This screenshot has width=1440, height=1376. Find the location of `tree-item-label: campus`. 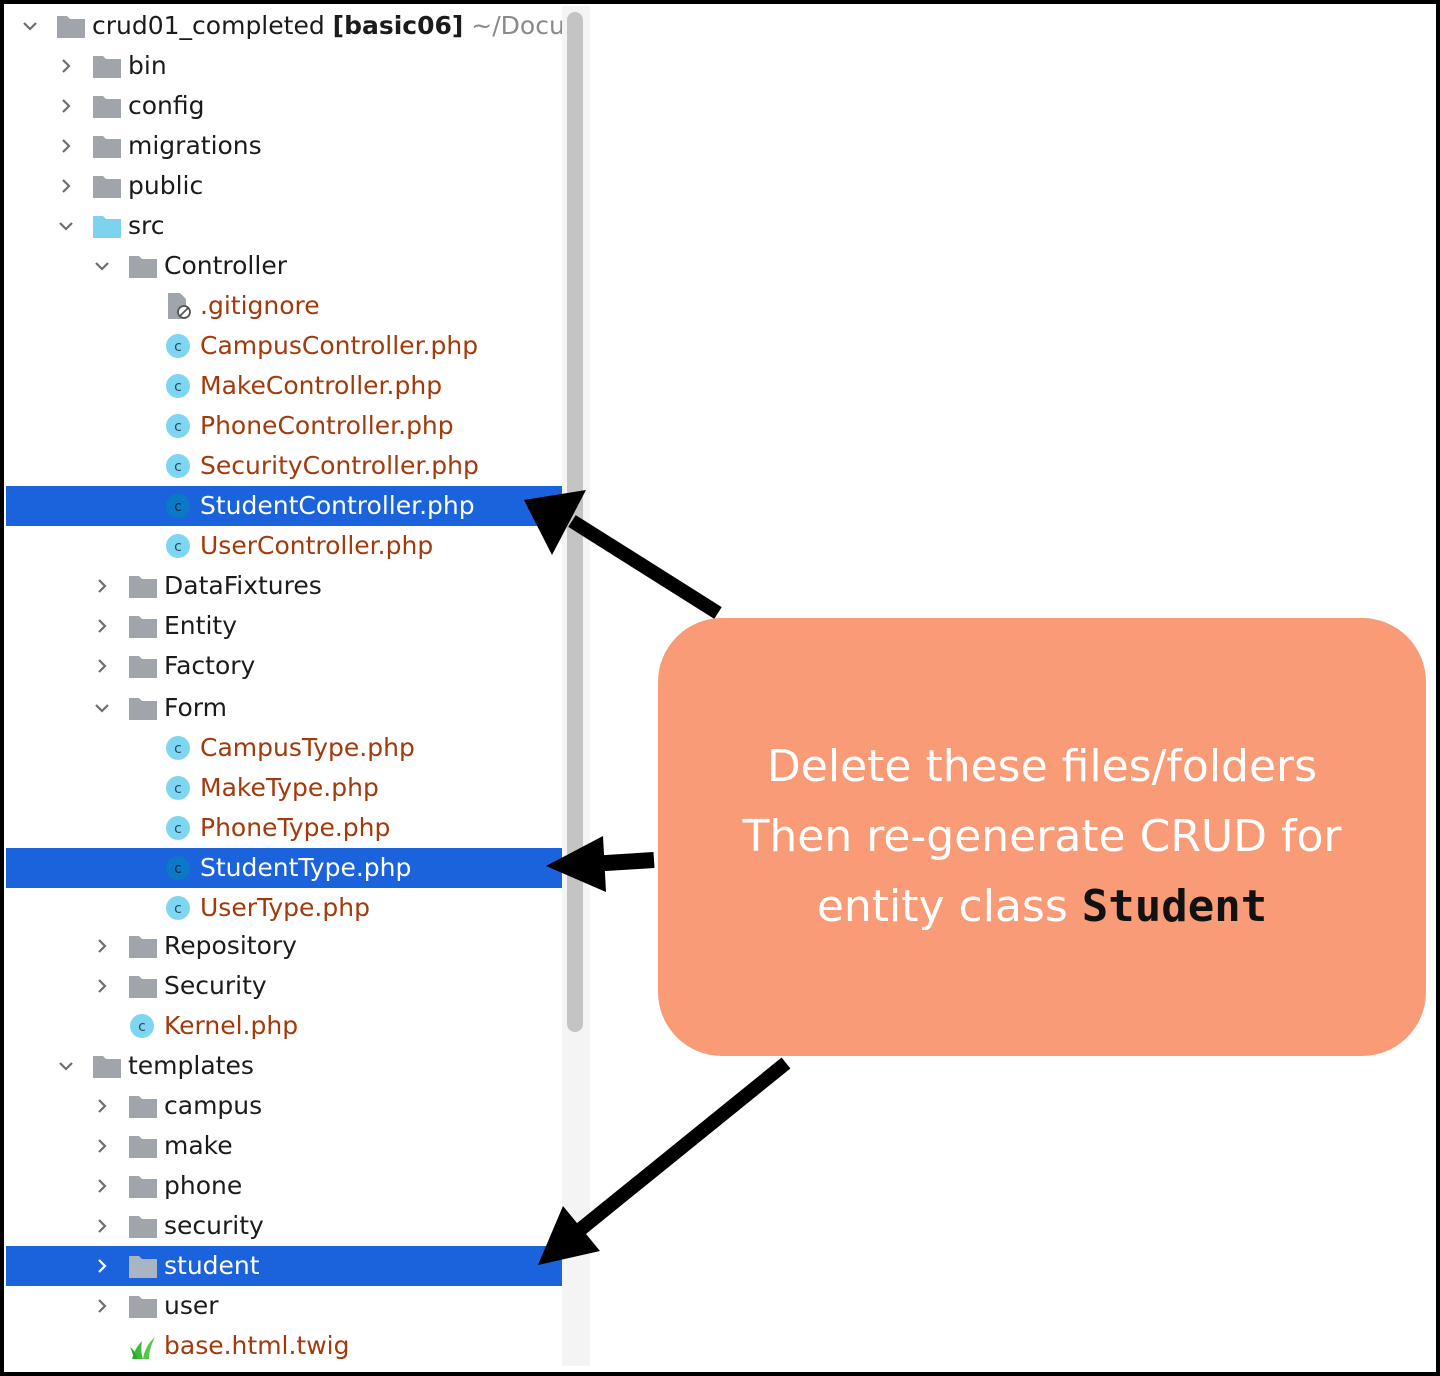

tree-item-label: campus is located at coordinates (213, 1105).